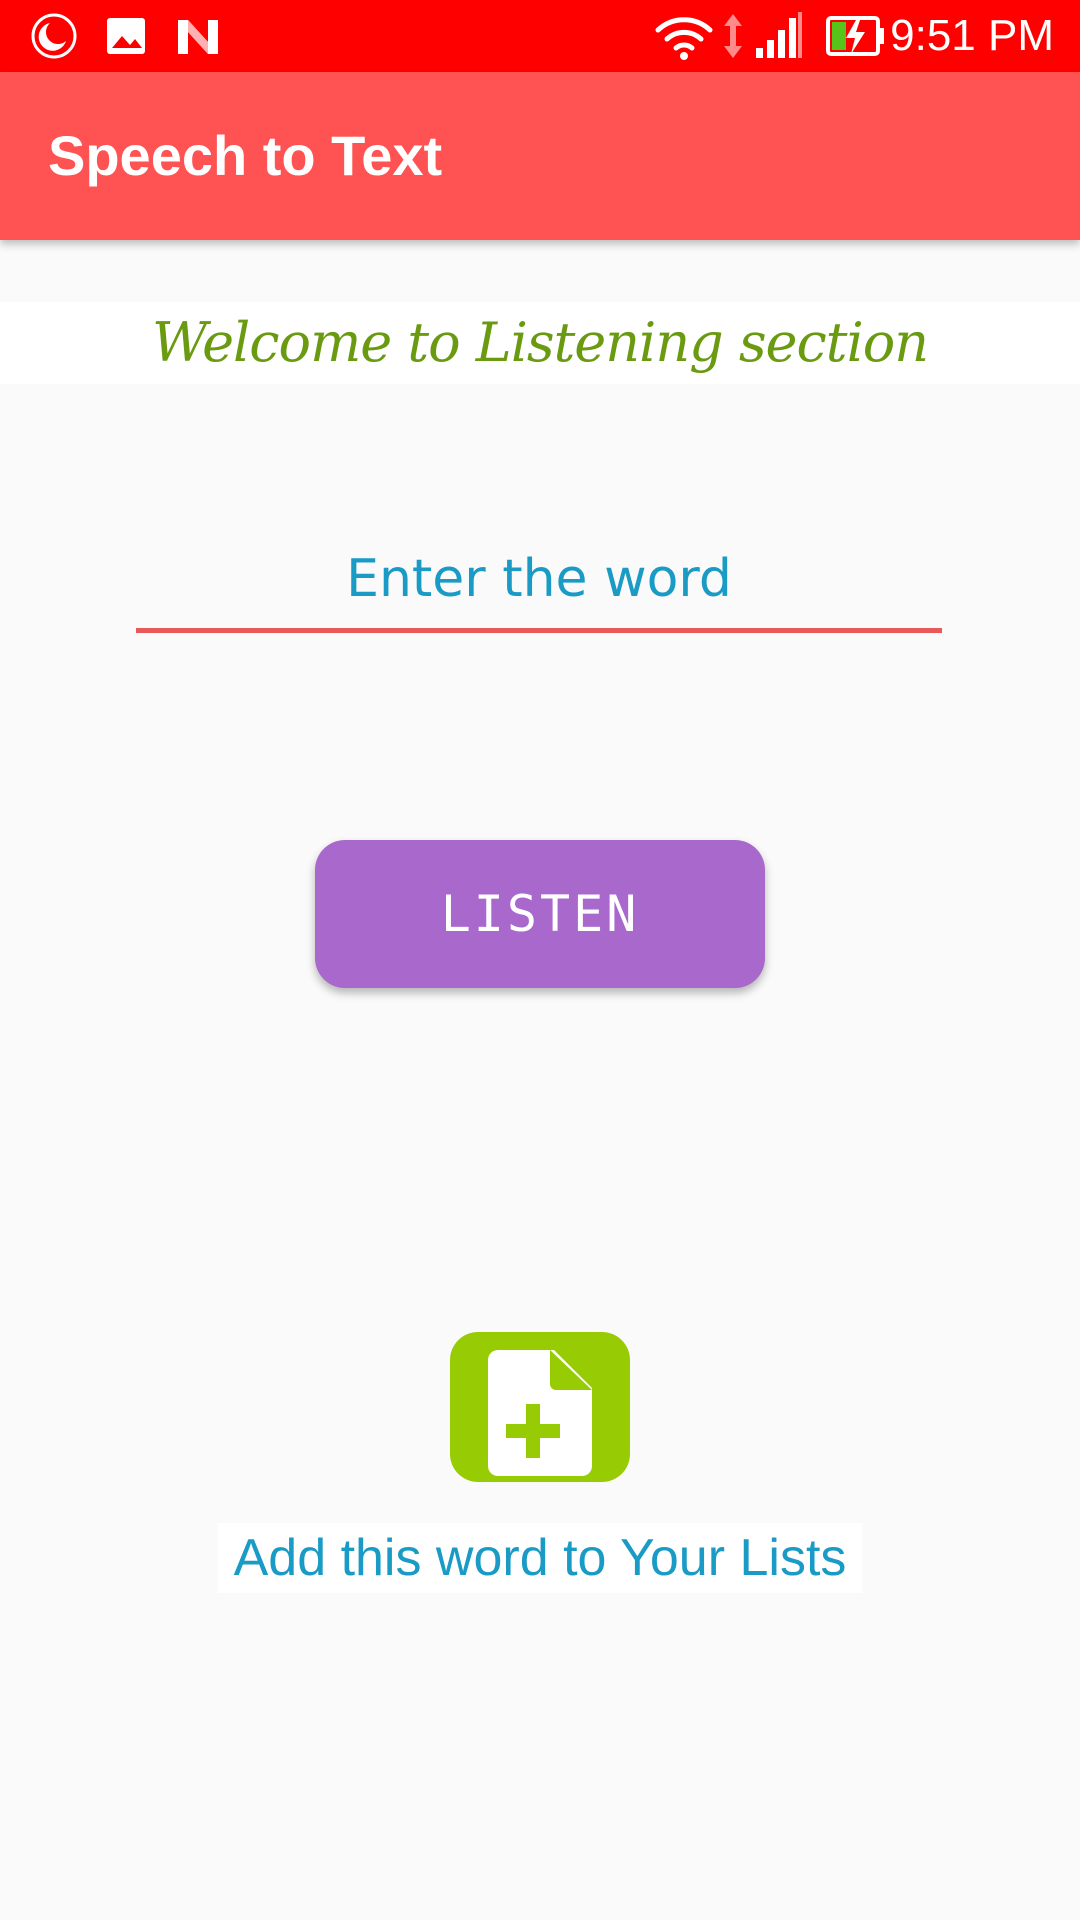  I want to click on night-mode-icon, so click(54, 36).